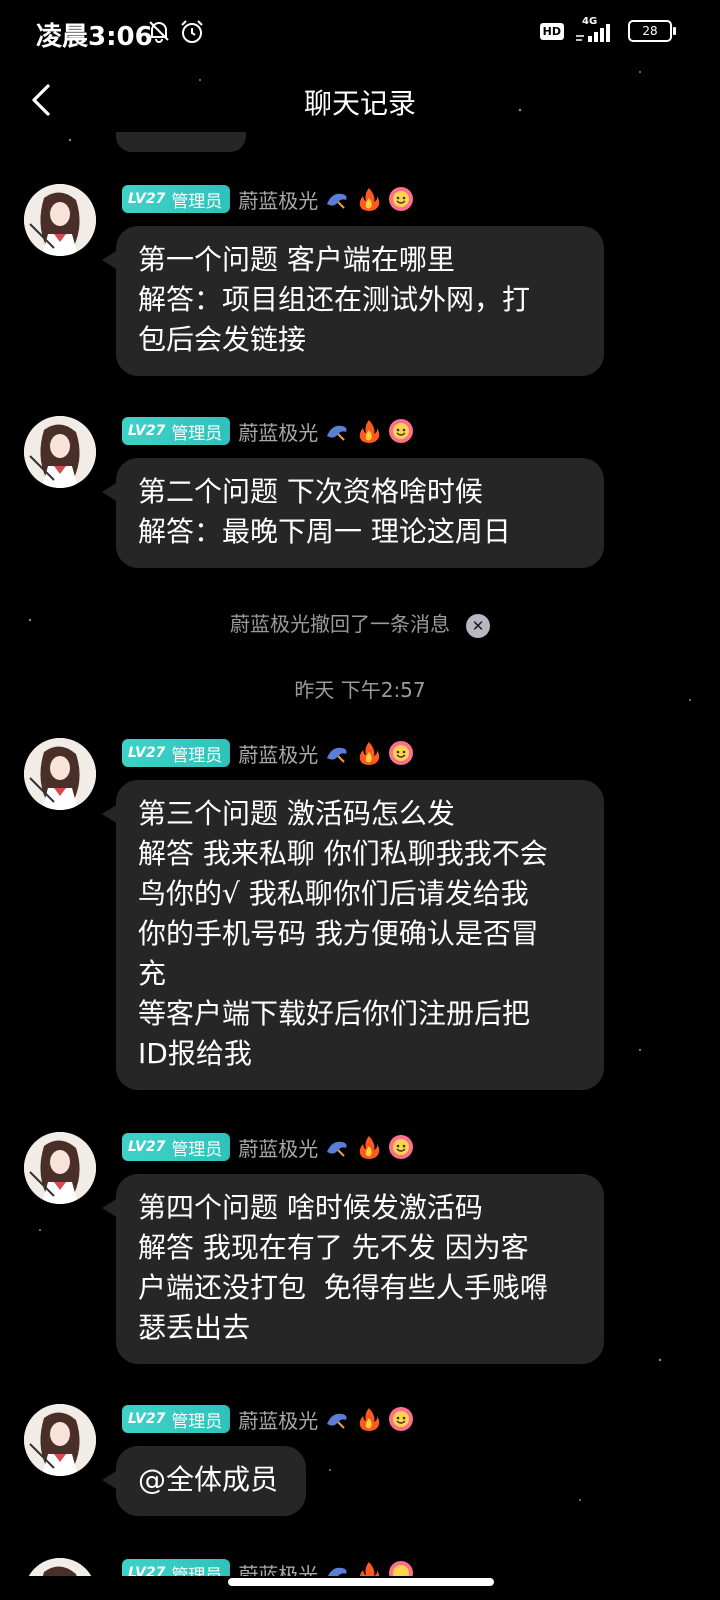 The width and height of the screenshot is (720, 1600). I want to click on message-line: 第四个问题 啥时候发激活码, so click(310, 1207).